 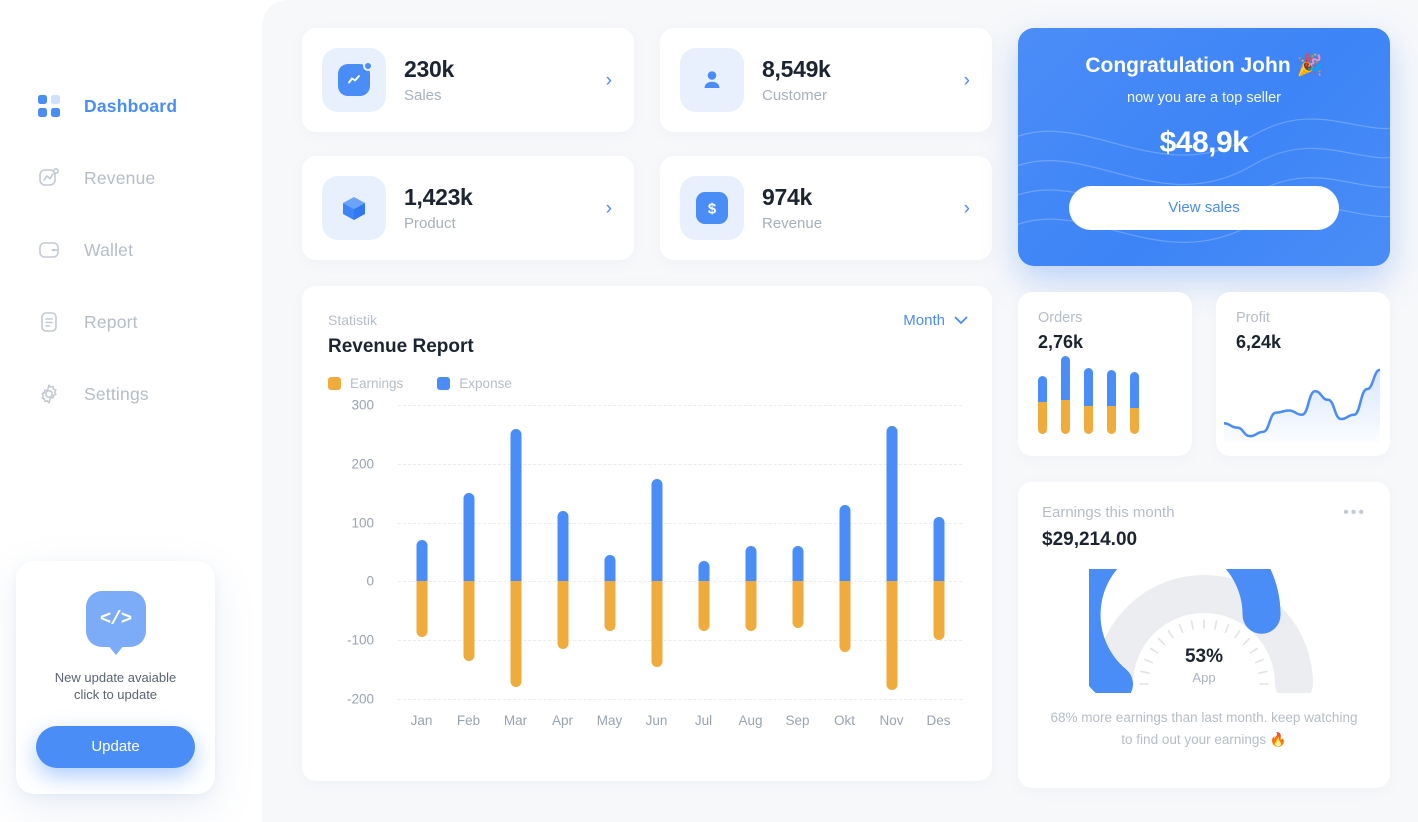 What do you see at coordinates (485, 383) in the screenshot?
I see `legend-label: Exponse` at bounding box center [485, 383].